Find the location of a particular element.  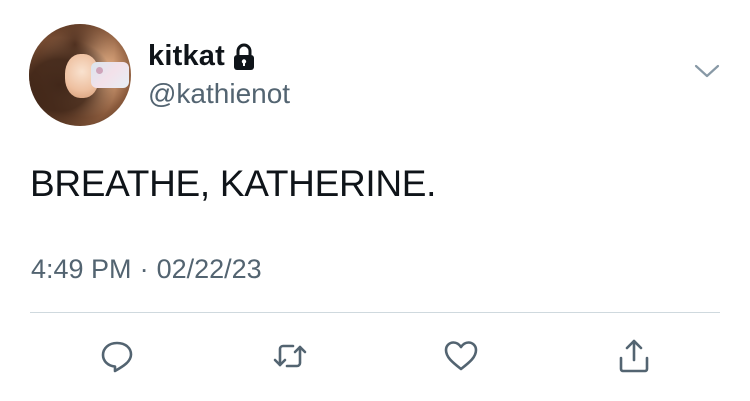

tweet-date: 02/22/23 is located at coordinates (209, 269).